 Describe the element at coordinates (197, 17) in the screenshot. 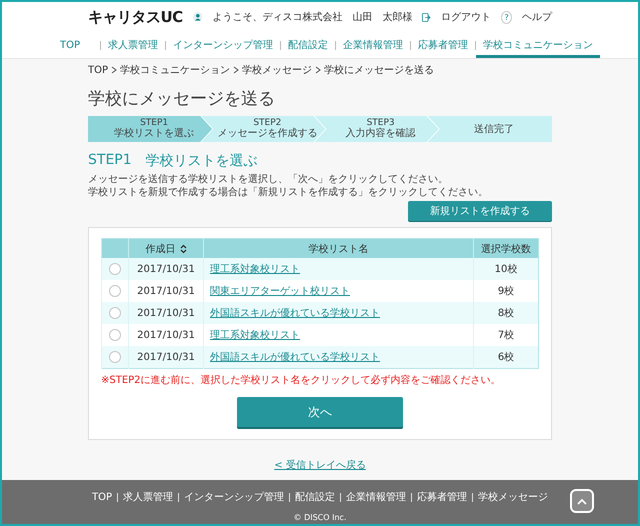

I see `user-icon` at that location.